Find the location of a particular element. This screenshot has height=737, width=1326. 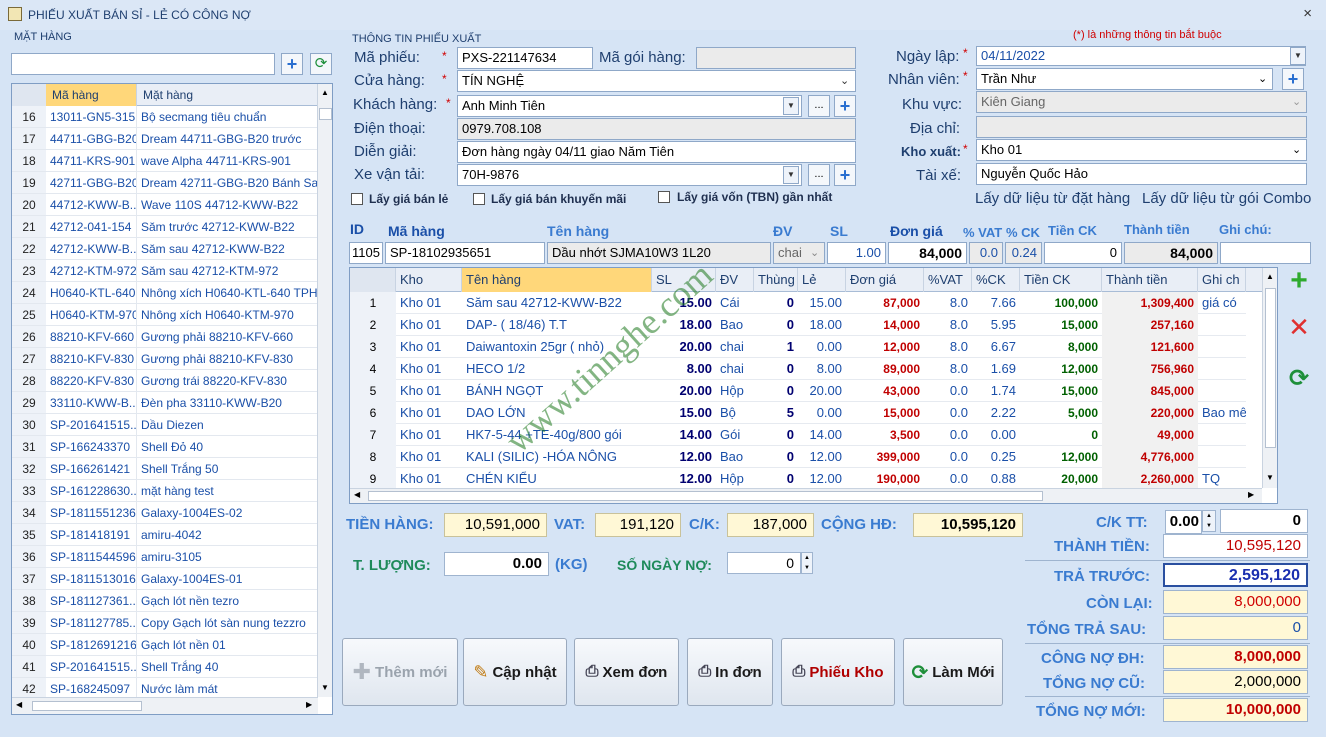

khach-hang-select: Anh Minh Tiên is located at coordinates (629, 106).